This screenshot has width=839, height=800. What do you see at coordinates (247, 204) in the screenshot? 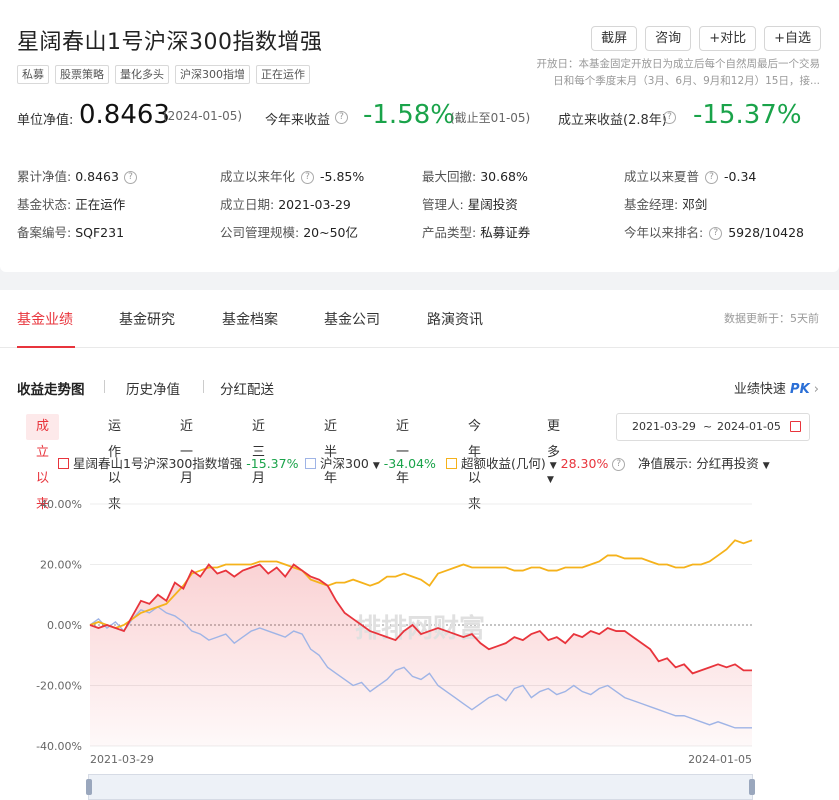
I see `detail-label: 成立日期:` at bounding box center [247, 204].